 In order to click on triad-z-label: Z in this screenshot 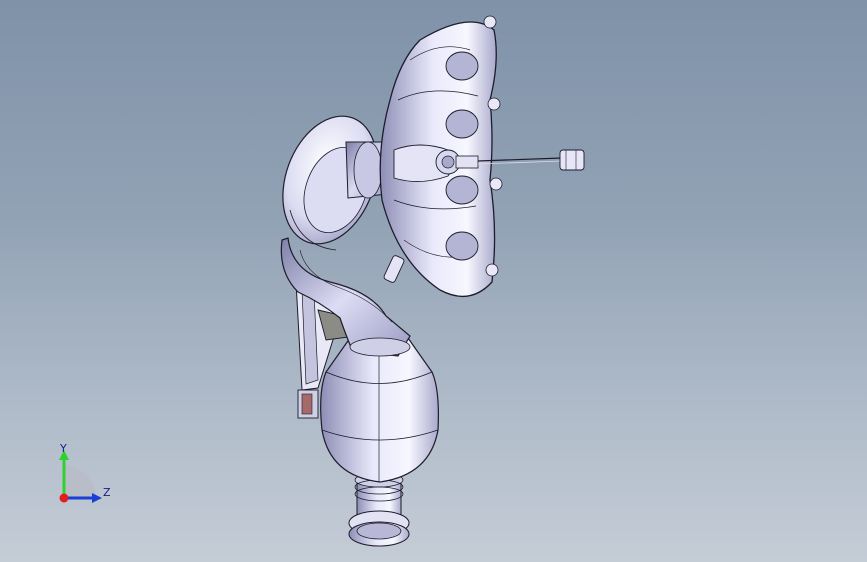, I will do `click(107, 492)`.